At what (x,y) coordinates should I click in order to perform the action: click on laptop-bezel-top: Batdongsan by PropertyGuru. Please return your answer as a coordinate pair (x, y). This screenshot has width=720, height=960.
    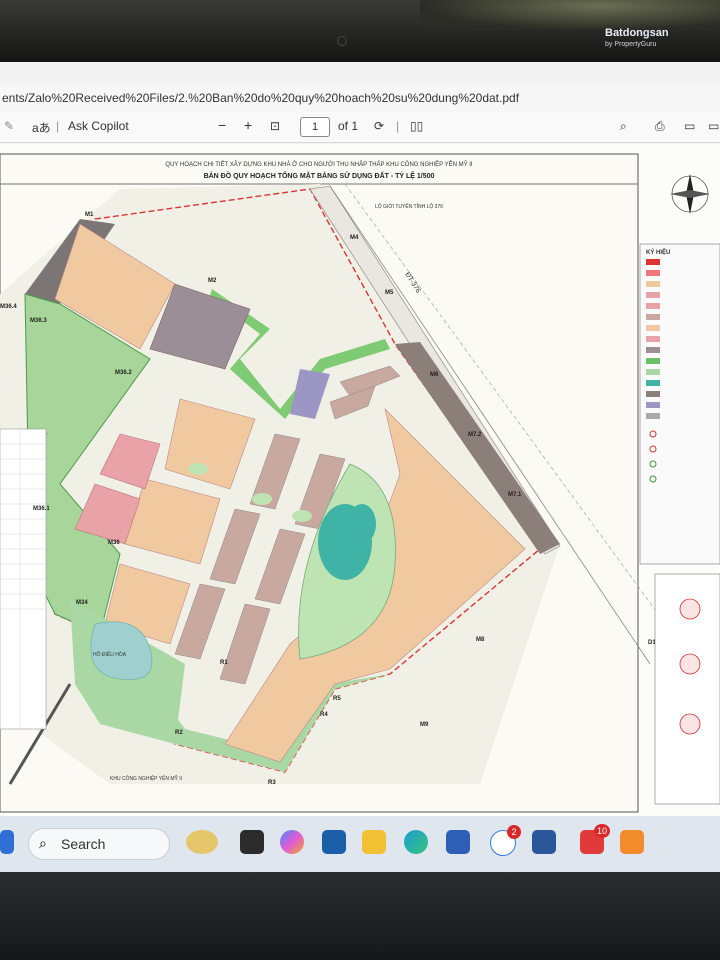
    Looking at the image, I should click on (360, 31).